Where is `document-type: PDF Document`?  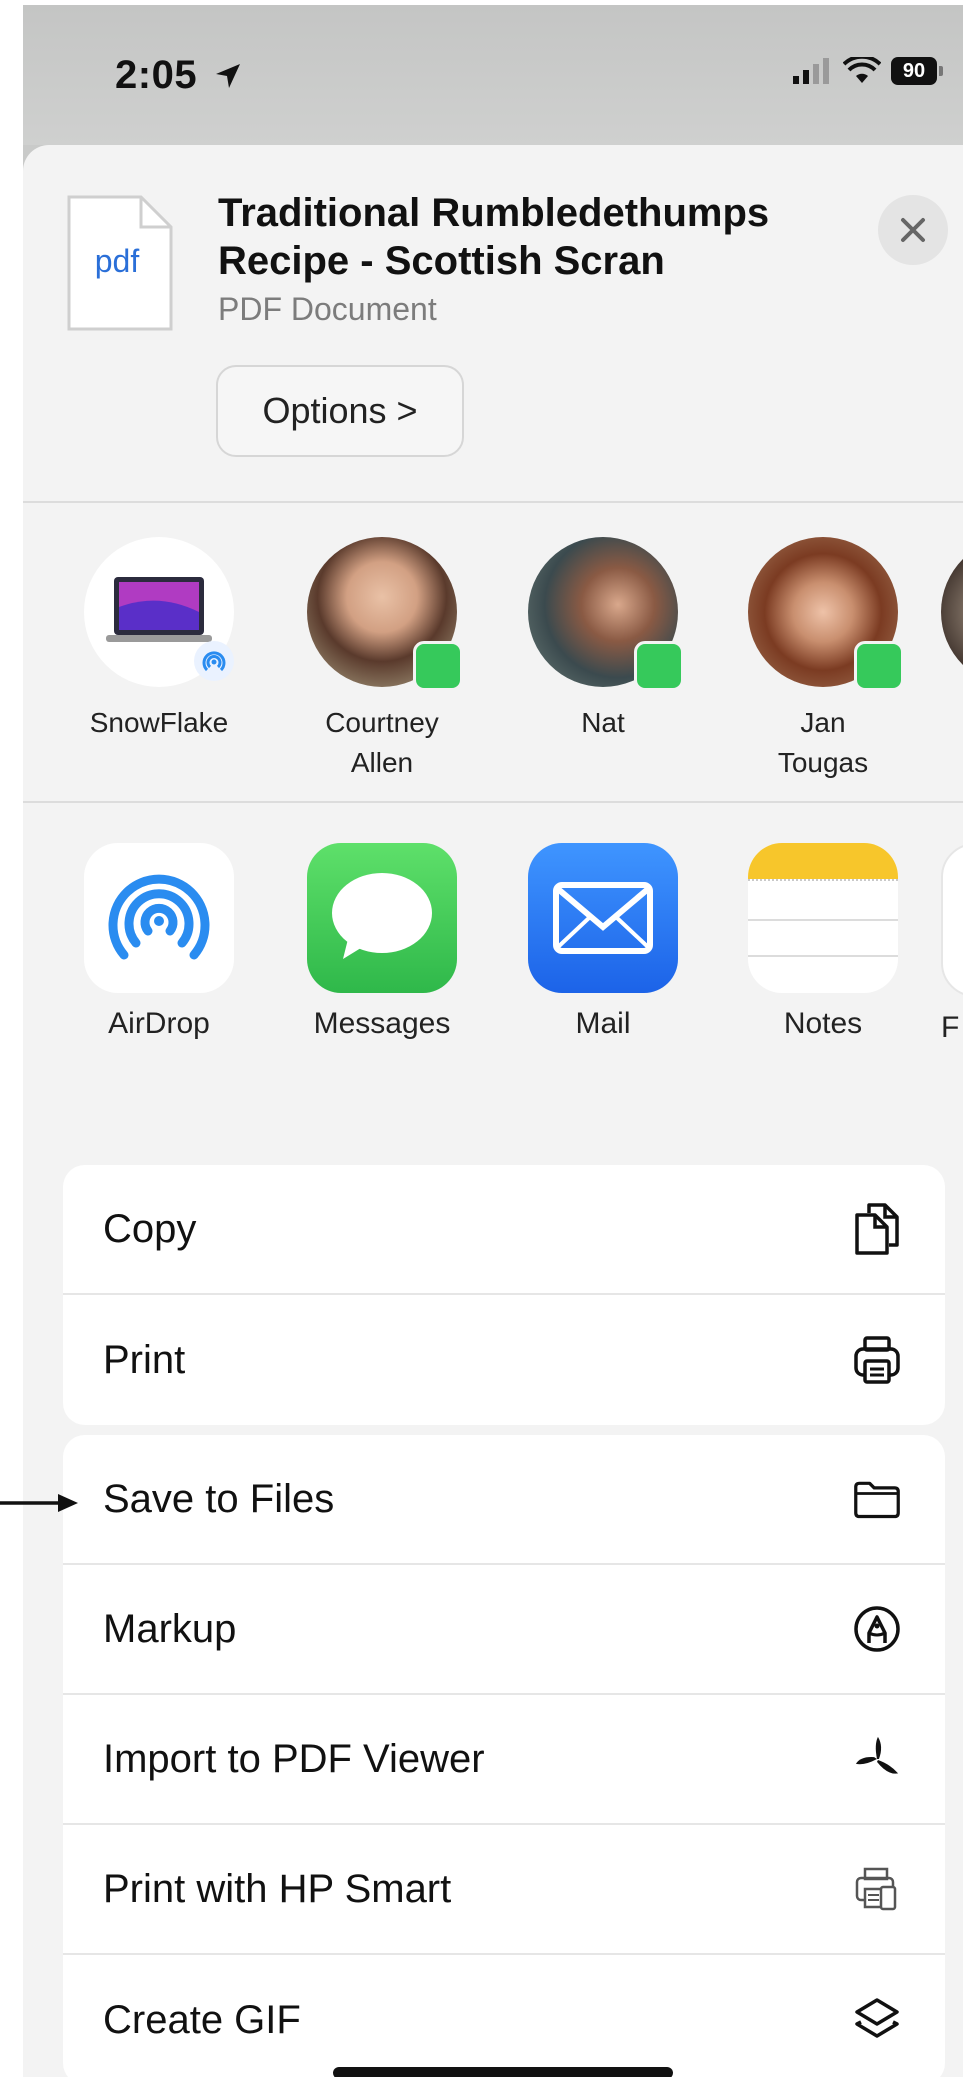 document-type: PDF Document is located at coordinates (327, 309).